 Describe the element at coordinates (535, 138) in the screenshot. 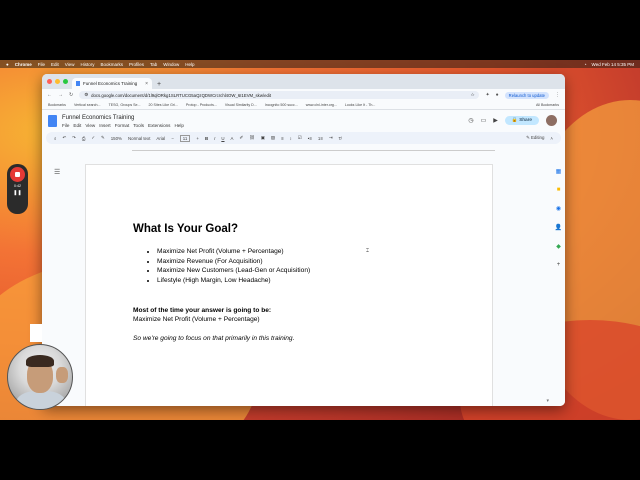

I see `editing-mode-select: ✎ Editing` at that location.